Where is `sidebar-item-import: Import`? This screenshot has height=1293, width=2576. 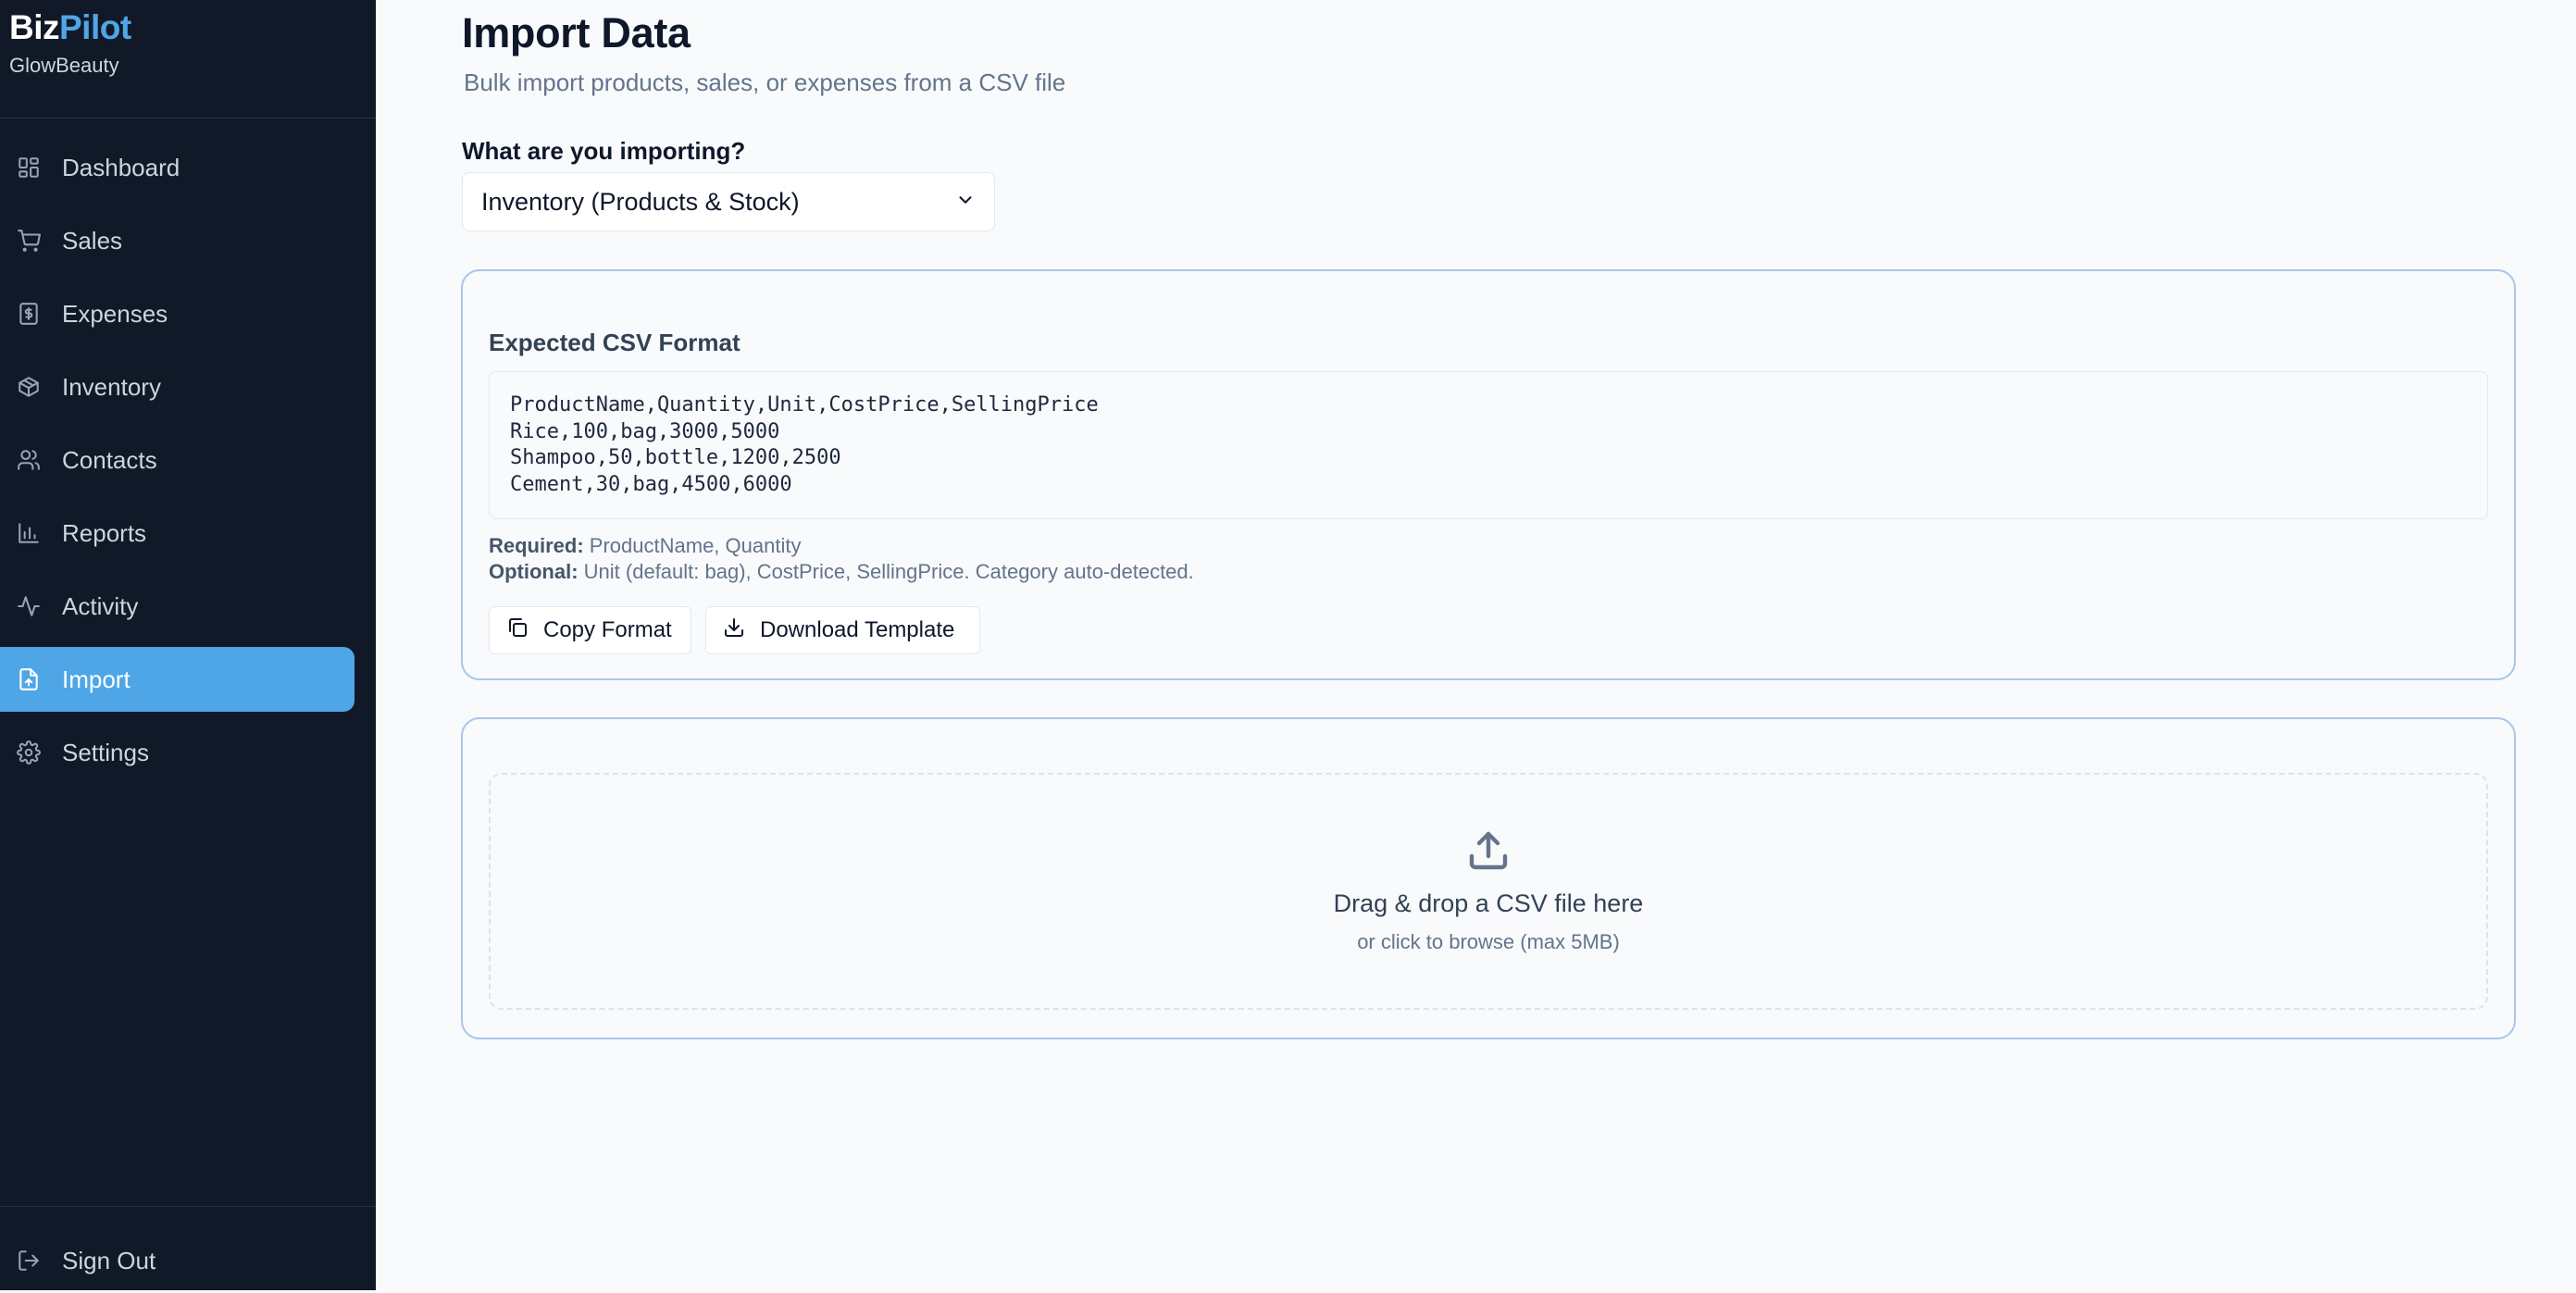 sidebar-item-import: Import is located at coordinates (177, 679).